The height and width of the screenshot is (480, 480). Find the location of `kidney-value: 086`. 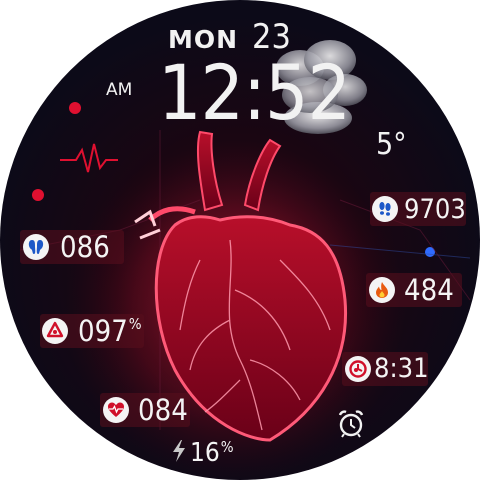

kidney-value: 086 is located at coordinates (85, 247).